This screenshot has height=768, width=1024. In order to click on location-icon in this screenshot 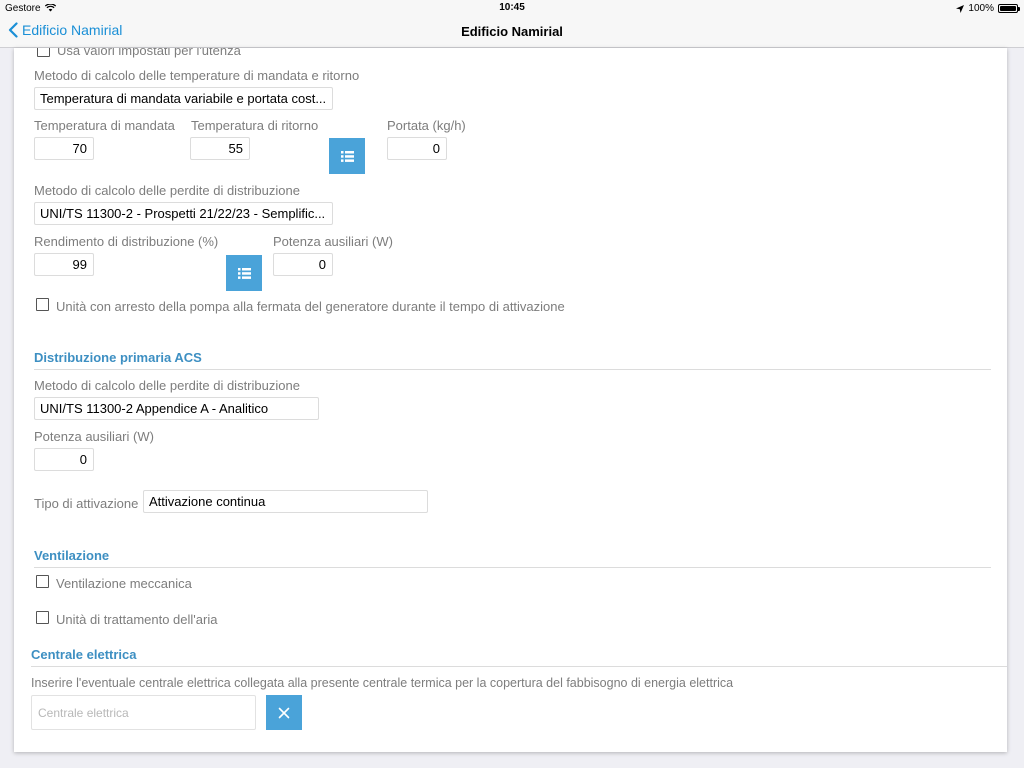, I will do `click(960, 8)`.